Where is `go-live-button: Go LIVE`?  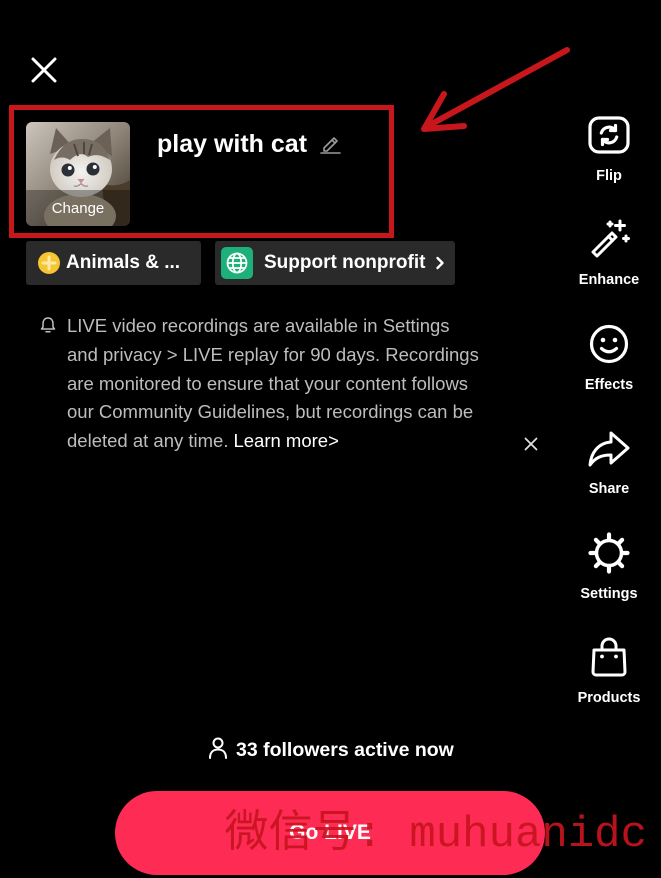
go-live-button: Go LIVE is located at coordinates (330, 833).